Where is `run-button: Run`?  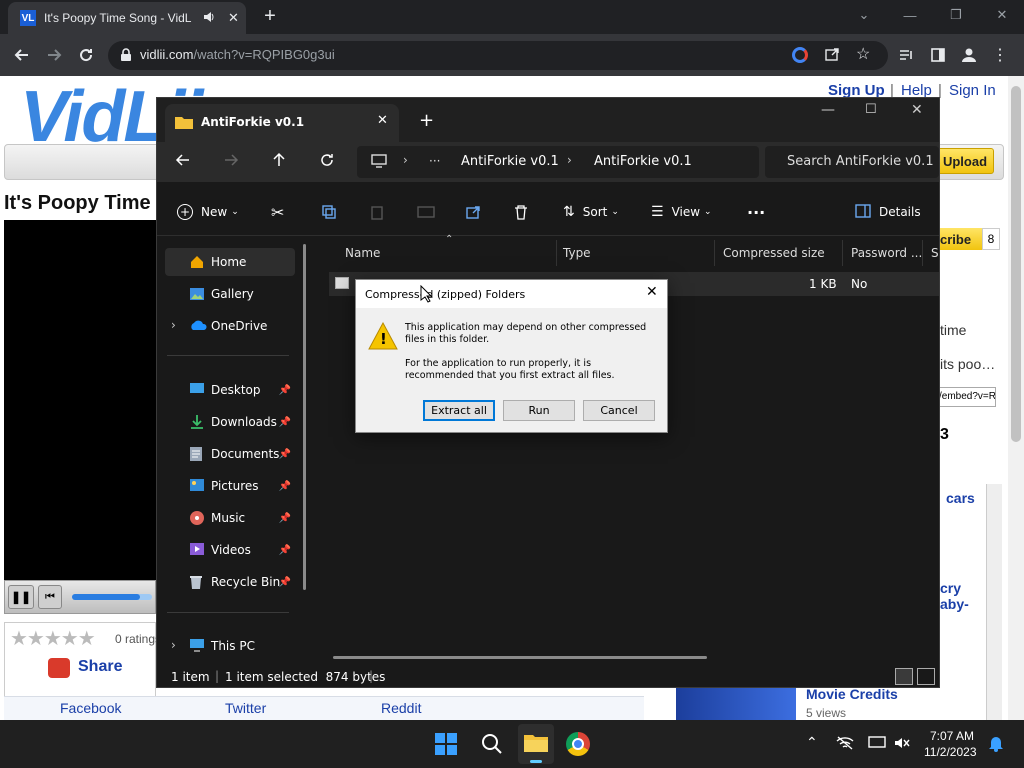 run-button: Run is located at coordinates (539, 410).